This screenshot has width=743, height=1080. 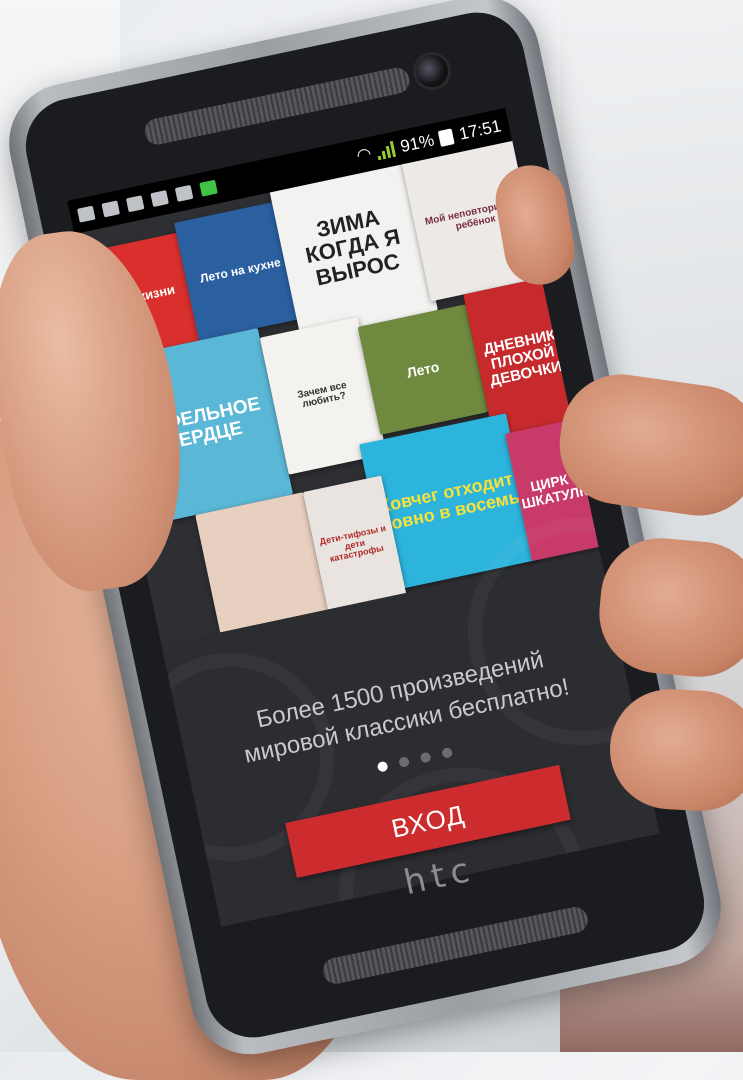 What do you see at coordinates (449, 502) in the screenshot?
I see `book-cover-title: Ковчег отходит ровно в восемь` at bounding box center [449, 502].